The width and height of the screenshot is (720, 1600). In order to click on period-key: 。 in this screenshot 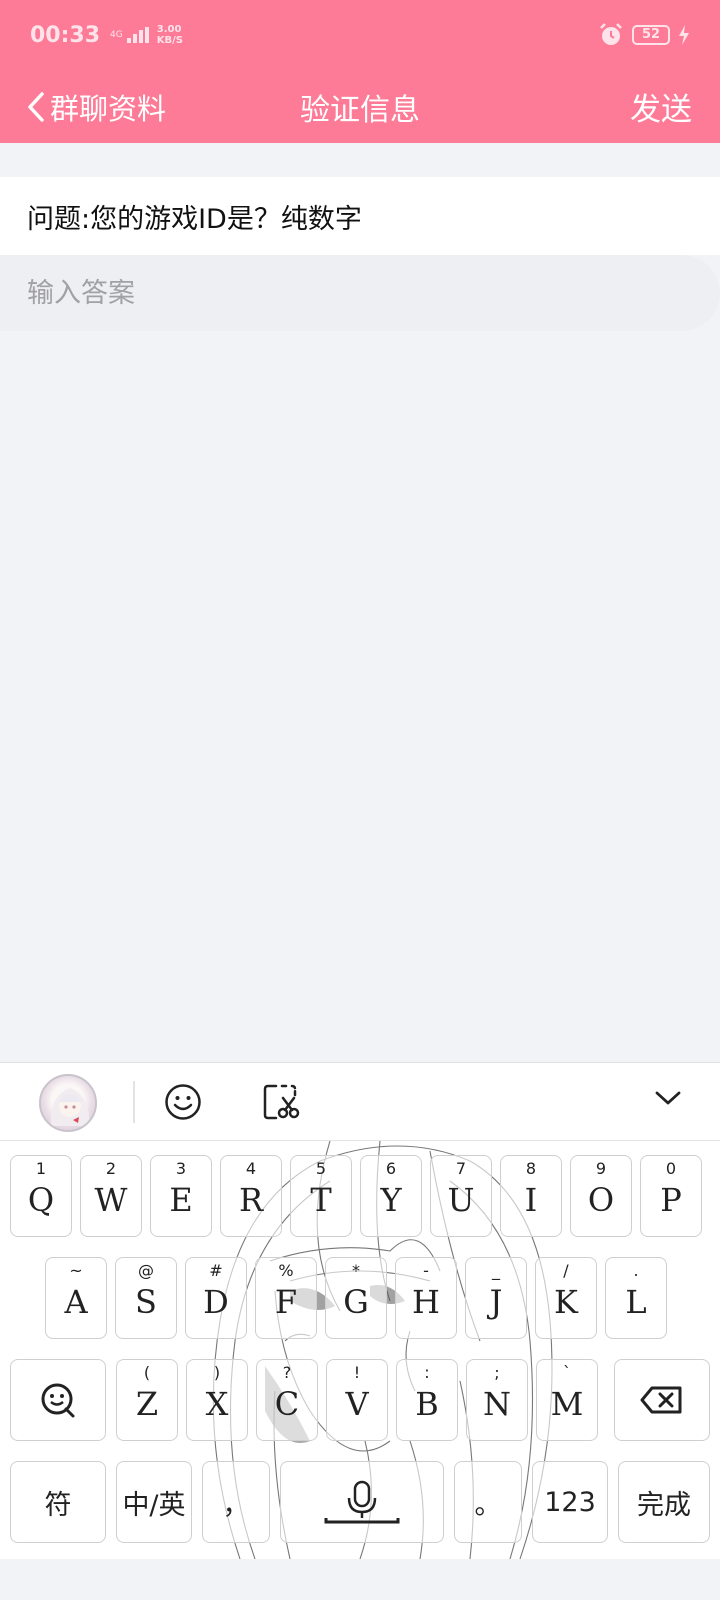, I will do `click(488, 1502)`.